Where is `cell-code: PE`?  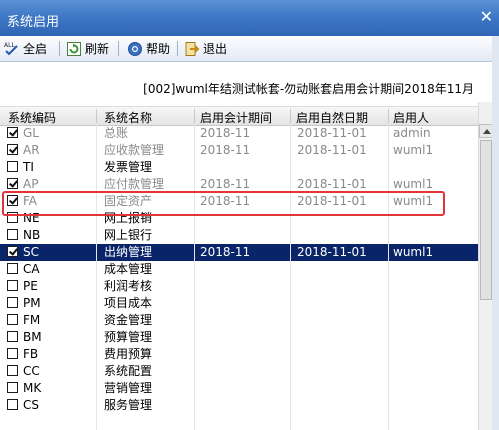 cell-code: PE is located at coordinates (30, 286).